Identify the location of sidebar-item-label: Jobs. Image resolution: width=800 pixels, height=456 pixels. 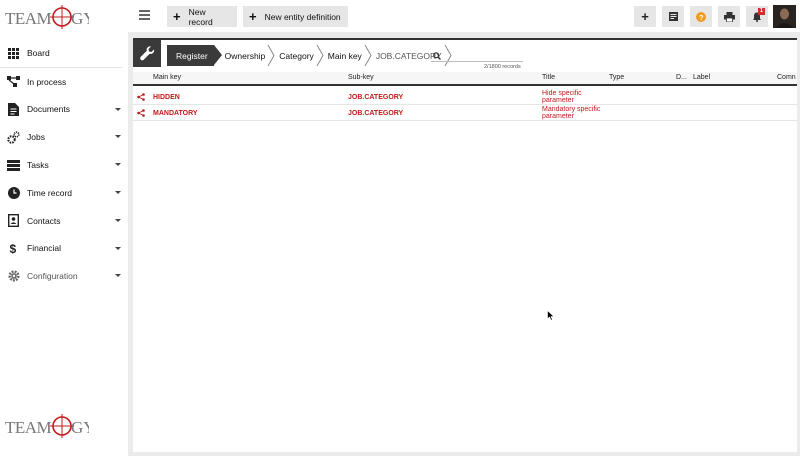
(36, 137).